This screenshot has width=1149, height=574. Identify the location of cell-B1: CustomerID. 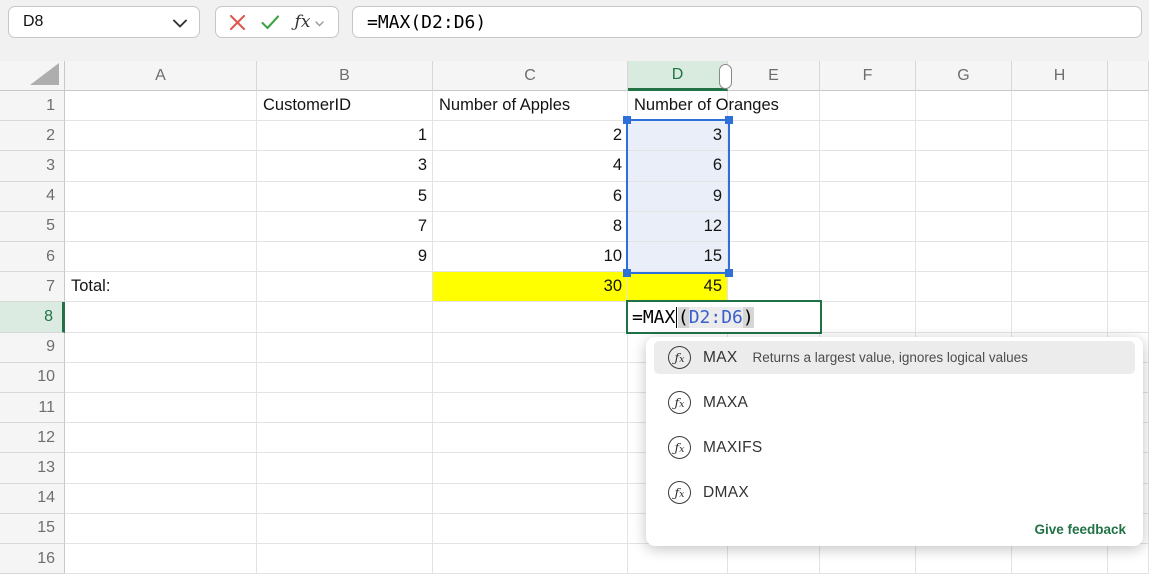
(345, 106).